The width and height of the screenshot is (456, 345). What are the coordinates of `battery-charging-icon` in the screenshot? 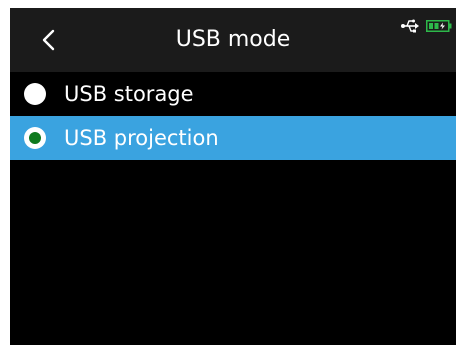 It's located at (439, 26).